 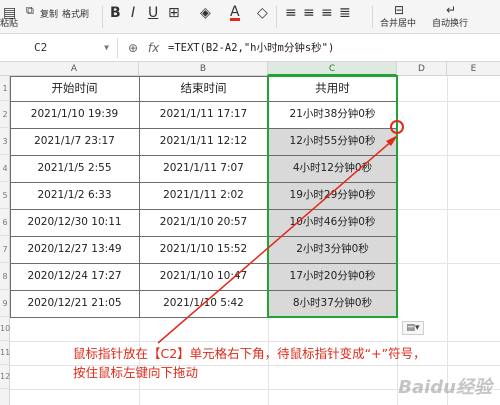 What do you see at coordinates (74, 195) in the screenshot?
I see `start-time-cell: 2021/1/2 6:33` at bounding box center [74, 195].